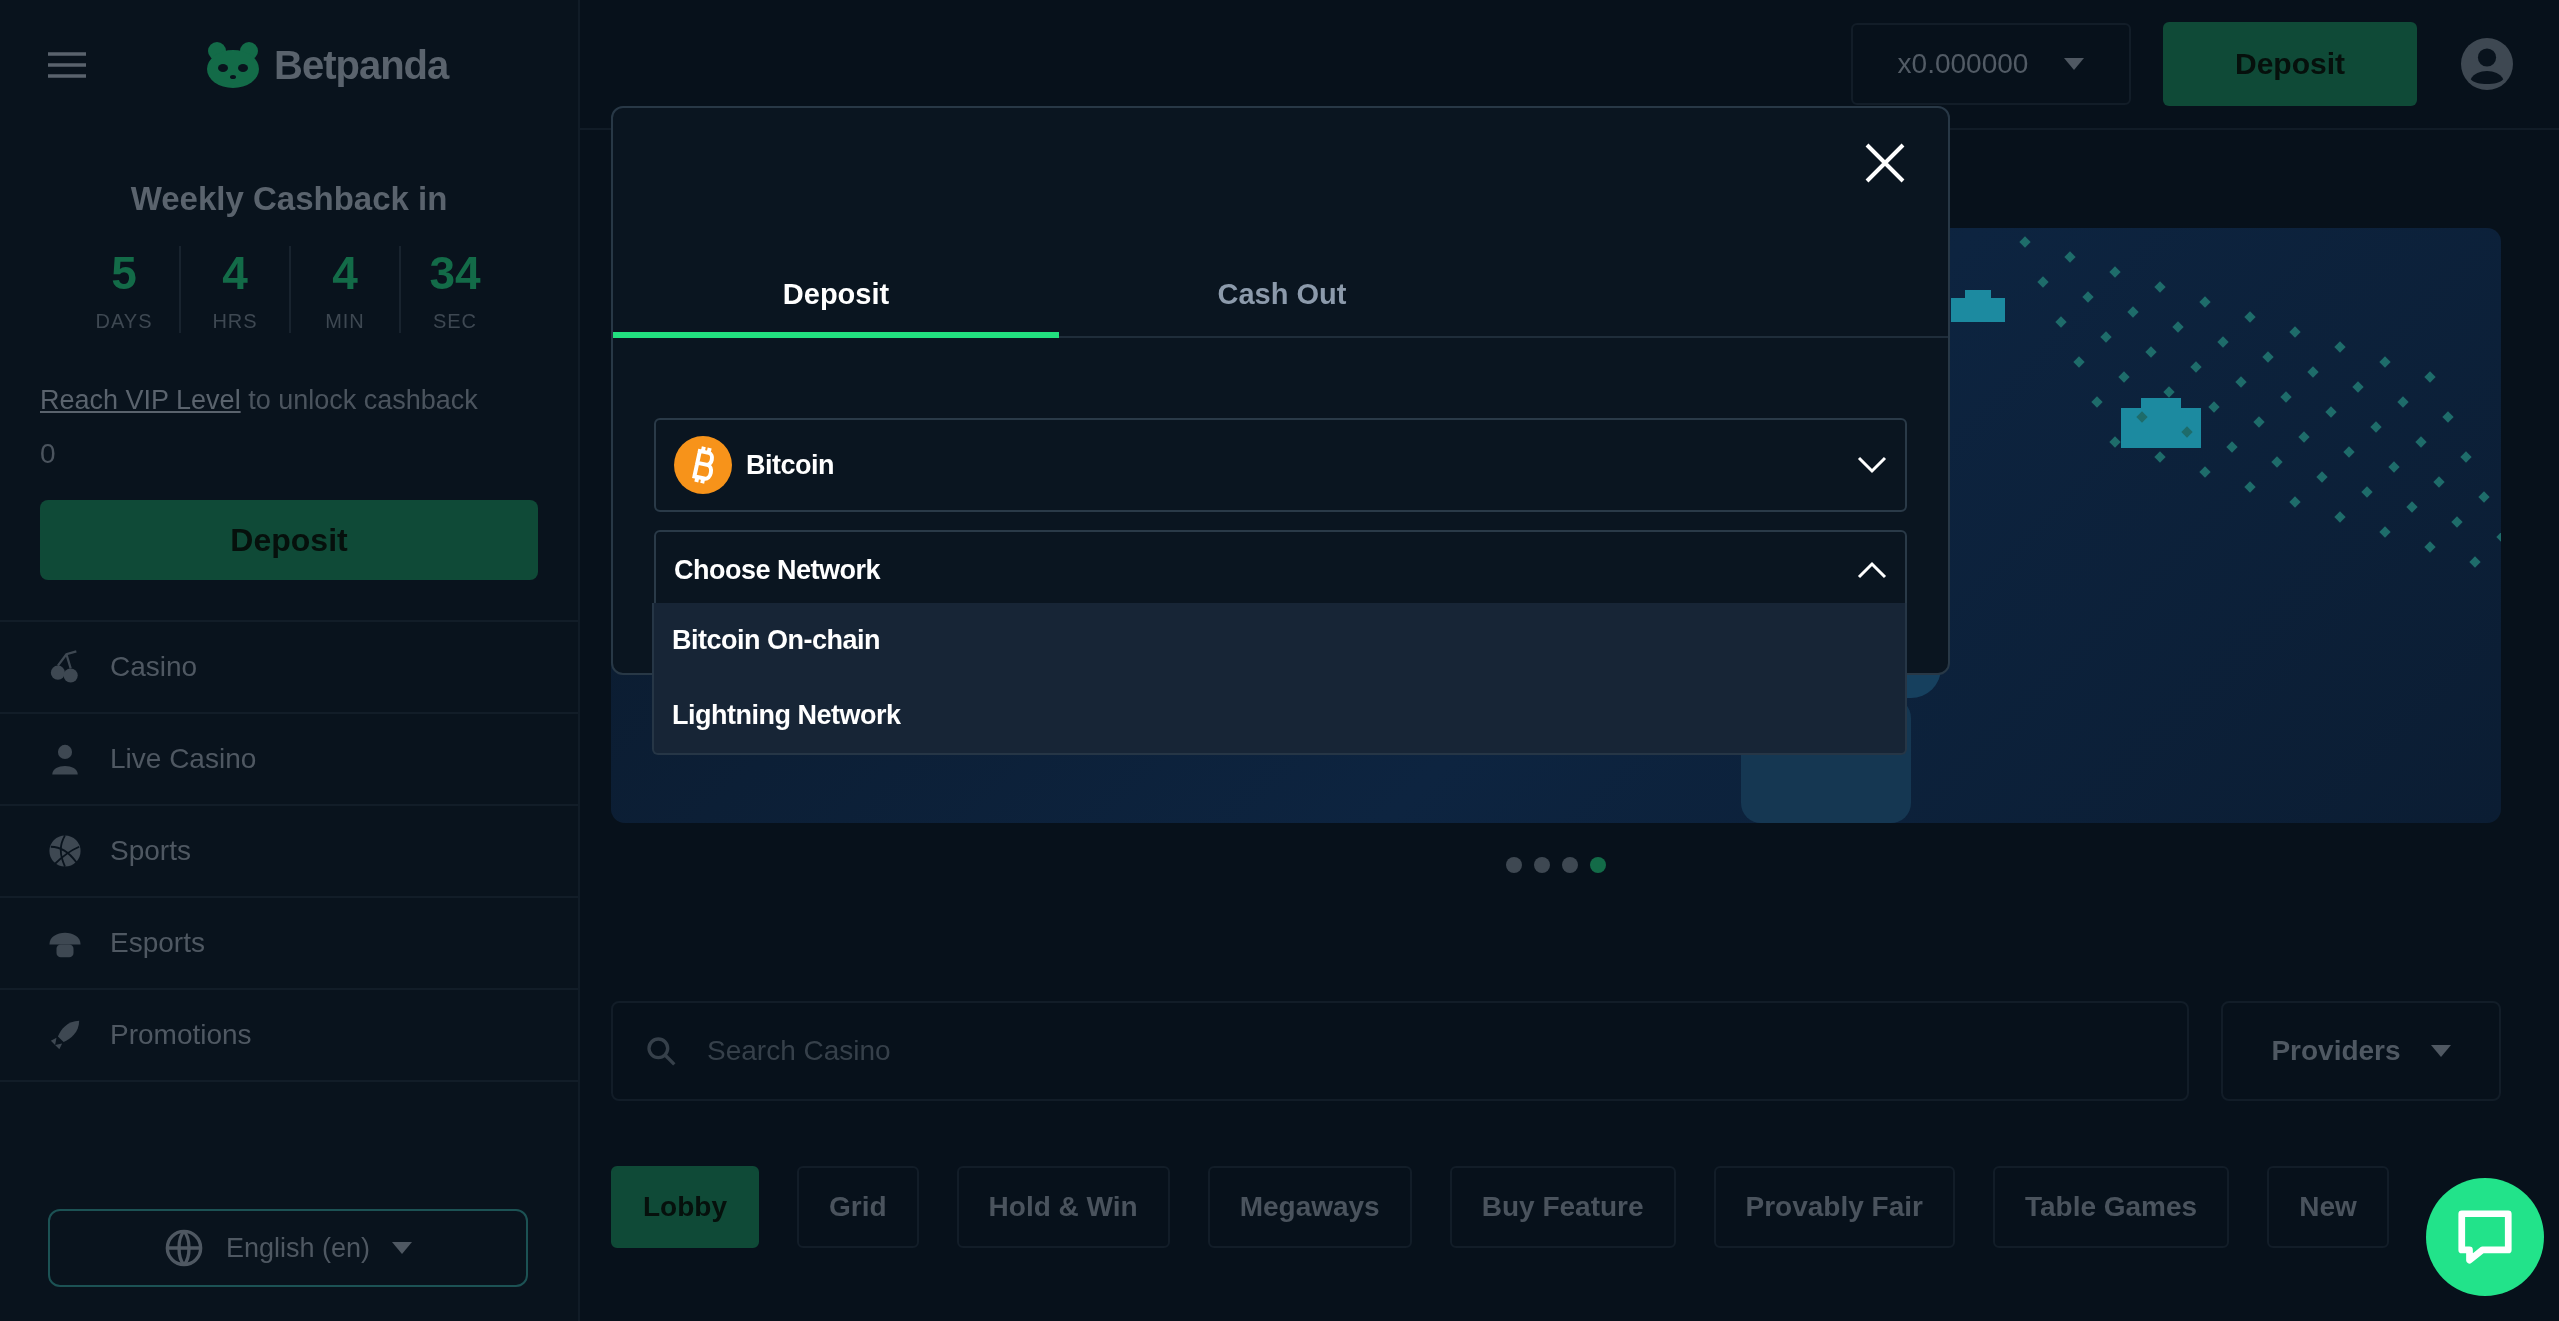 The height and width of the screenshot is (1321, 2559). Describe the element at coordinates (858, 1207) in the screenshot. I see `category-tab: Grid` at that location.